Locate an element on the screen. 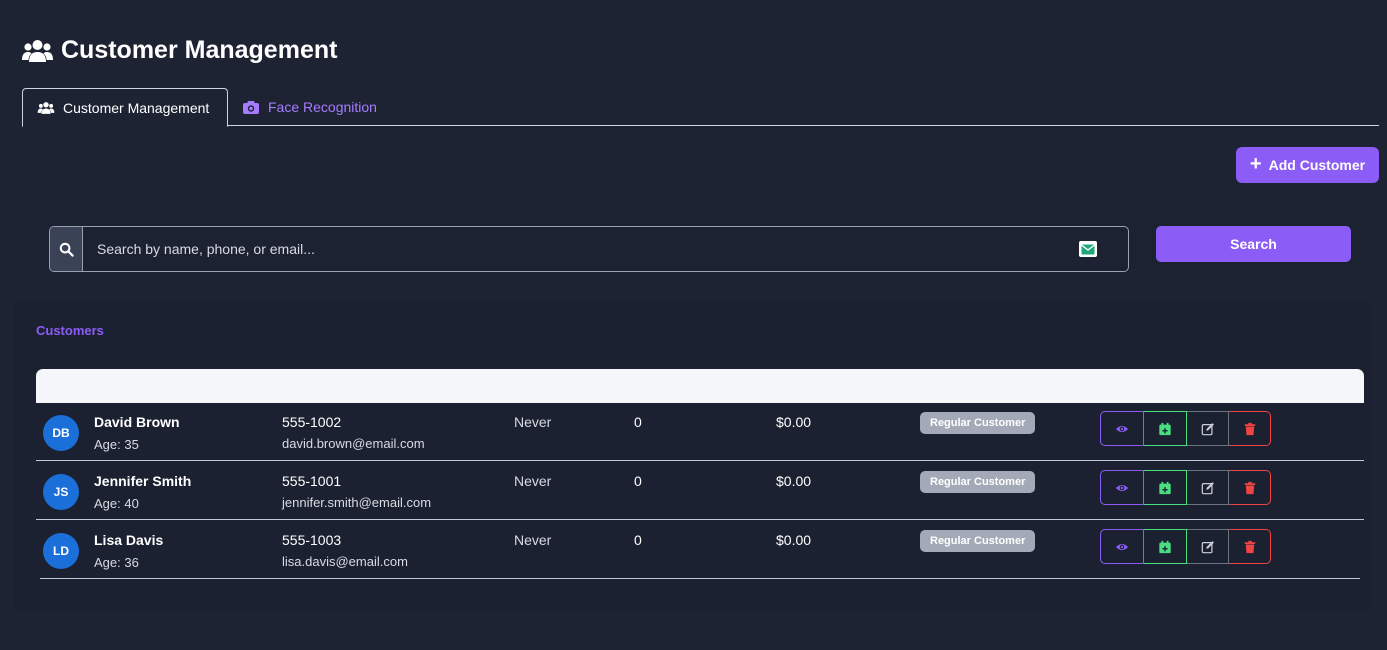 The height and width of the screenshot is (650, 1387). avatar: JS is located at coordinates (61, 492).